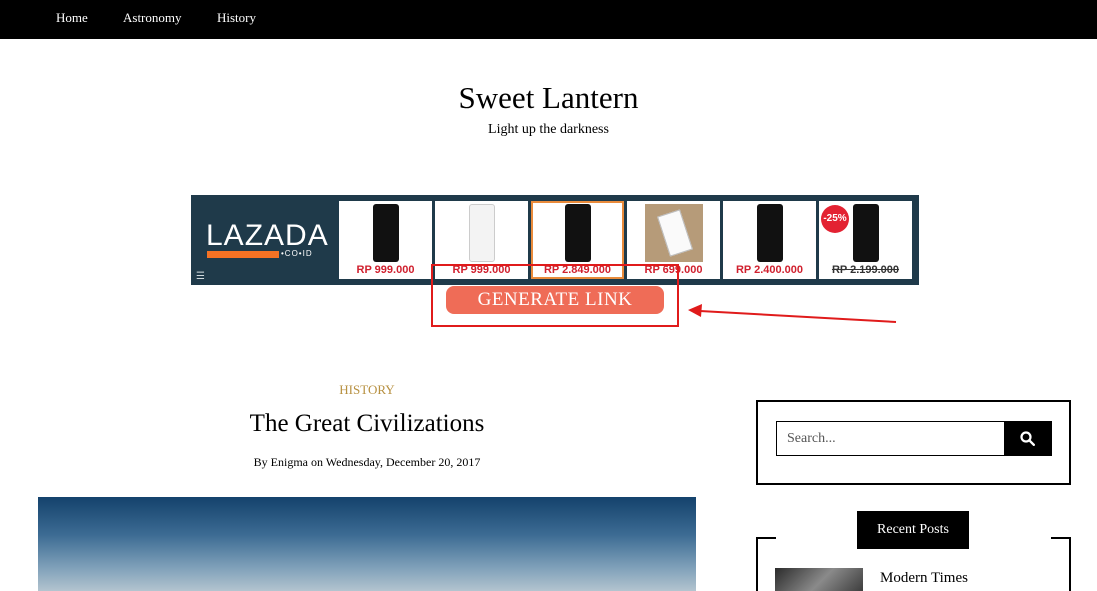 Image resolution: width=1097 pixels, height=591 pixels. Describe the element at coordinates (152, 18) in the screenshot. I see `nav-astronomy: Astronomy` at that location.